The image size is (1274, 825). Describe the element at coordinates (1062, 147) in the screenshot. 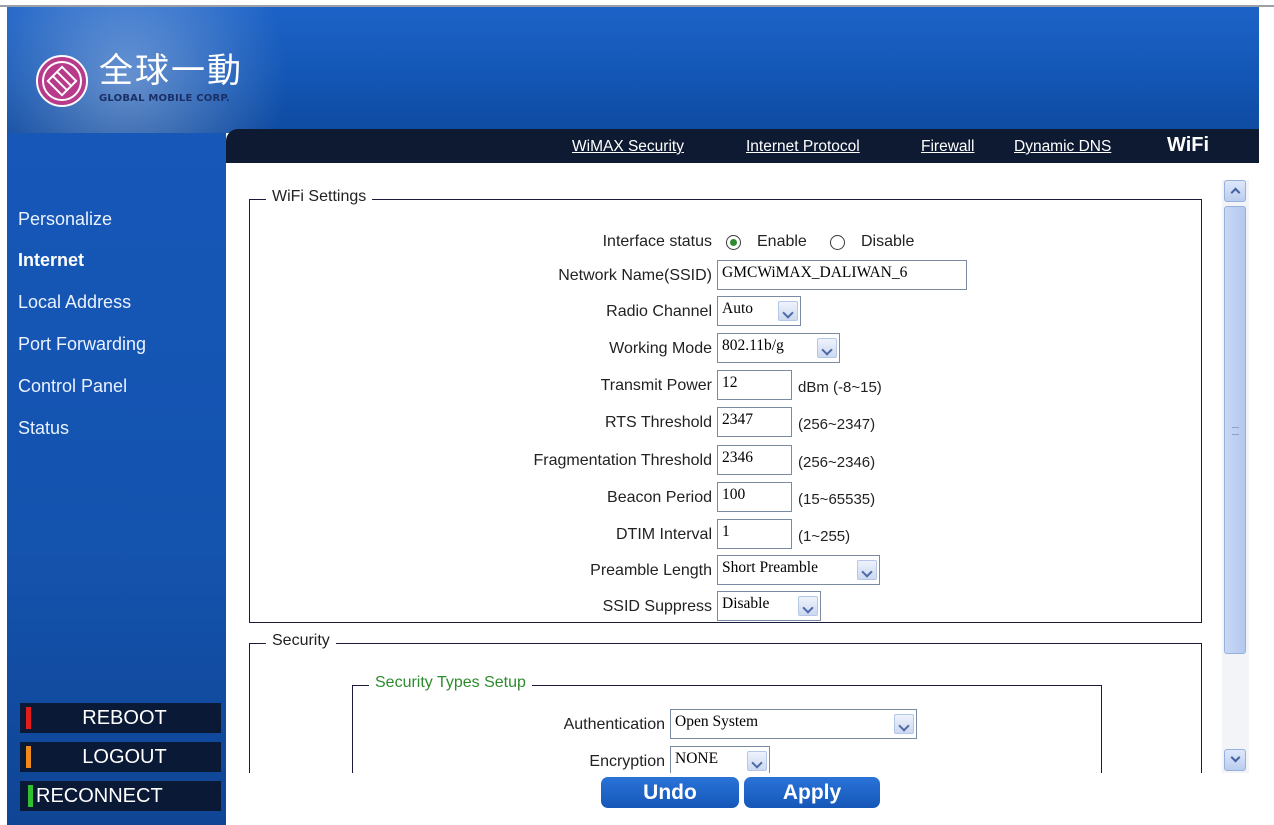

I see `nav-dynamic-dns: Dynamic DNS` at that location.